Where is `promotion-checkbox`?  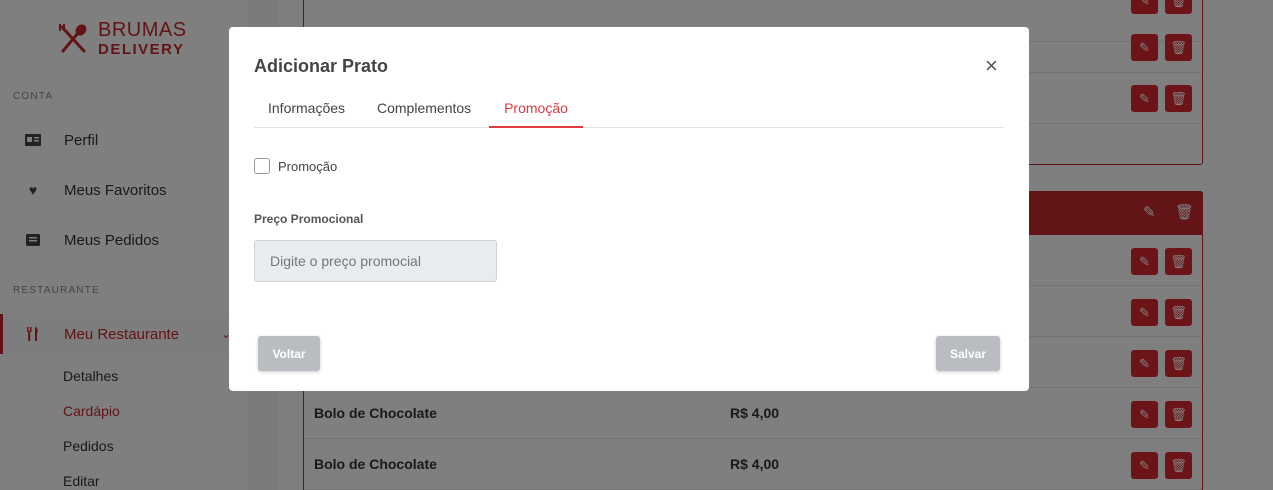
promotion-checkbox is located at coordinates (262, 166).